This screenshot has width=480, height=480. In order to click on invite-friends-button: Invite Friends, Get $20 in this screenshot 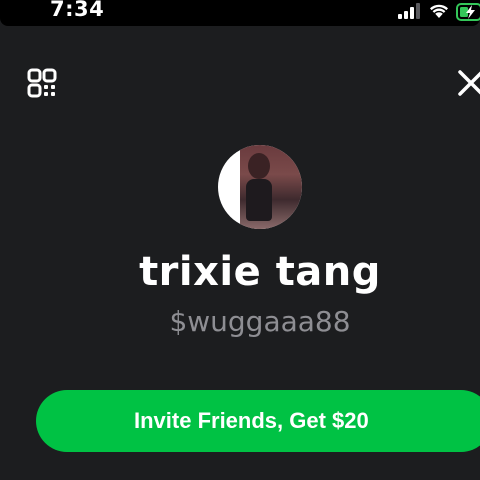, I will do `click(258, 421)`.